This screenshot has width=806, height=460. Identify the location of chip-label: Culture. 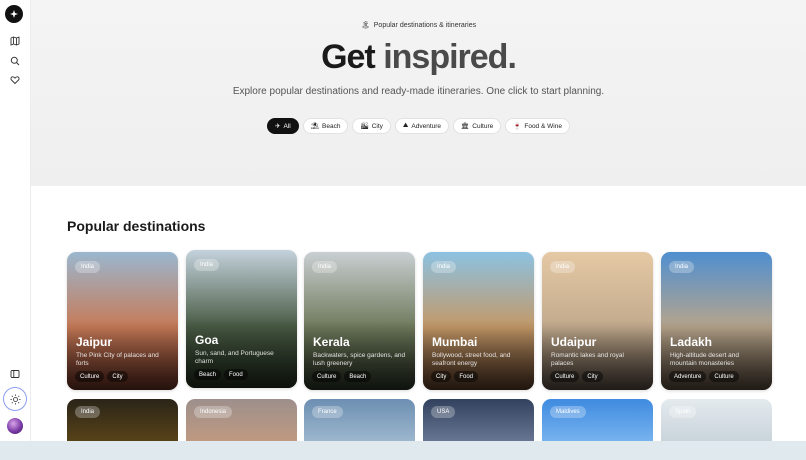
(483, 126).